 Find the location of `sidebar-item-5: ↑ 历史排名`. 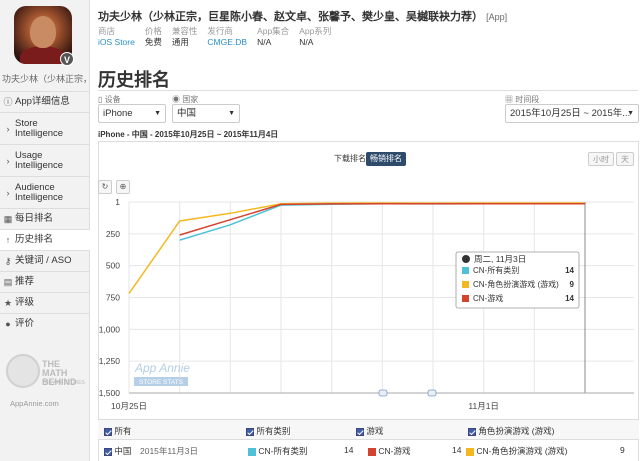

sidebar-item-5: ↑ 历史排名 is located at coordinates (45, 239).